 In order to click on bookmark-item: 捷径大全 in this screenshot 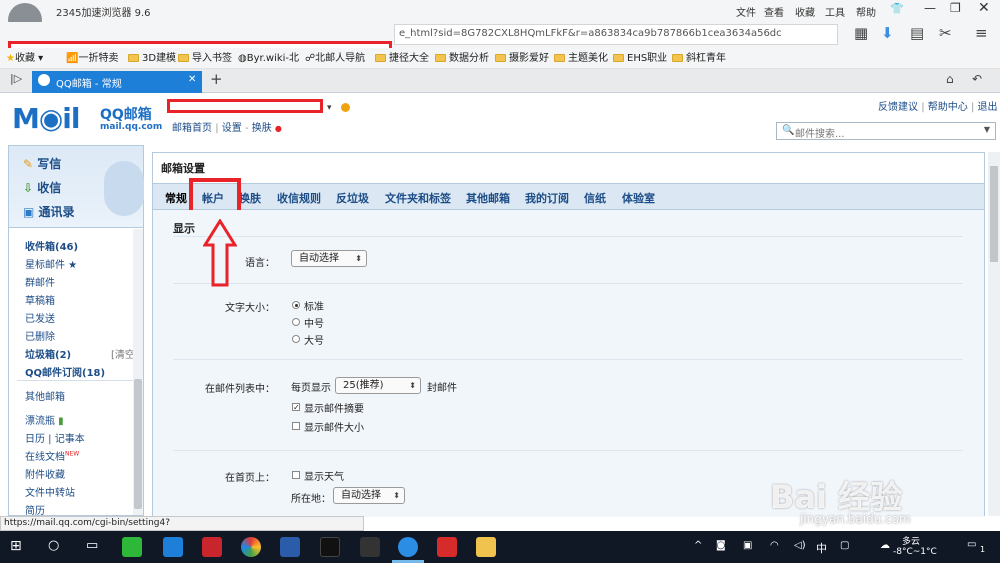, I will do `click(402, 58)`.